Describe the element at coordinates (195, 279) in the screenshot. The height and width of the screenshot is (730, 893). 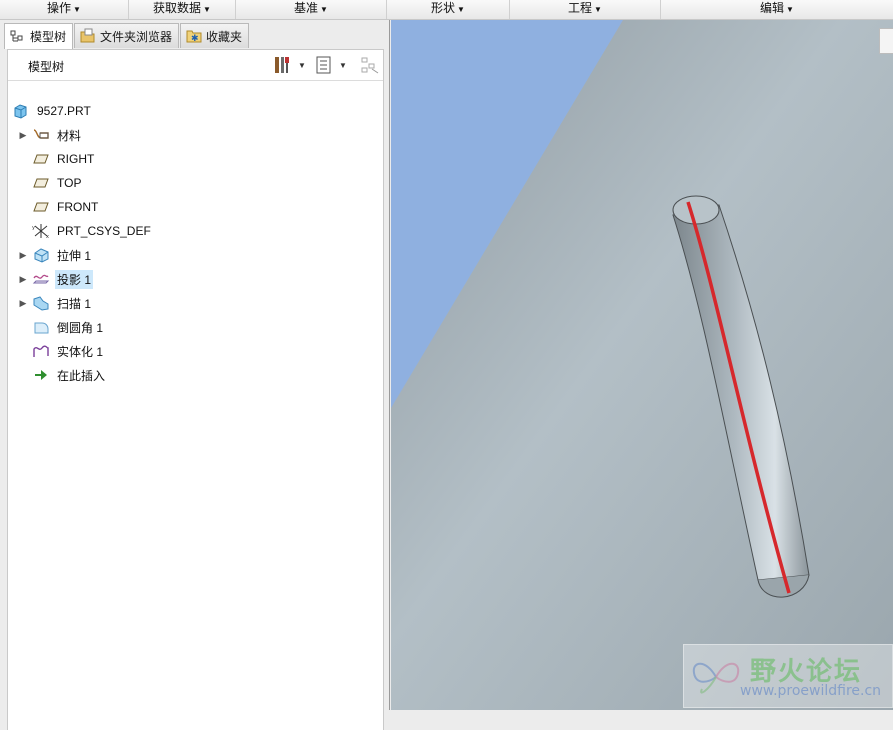
I see `tree-item-projection: ▶ 投影 1` at that location.